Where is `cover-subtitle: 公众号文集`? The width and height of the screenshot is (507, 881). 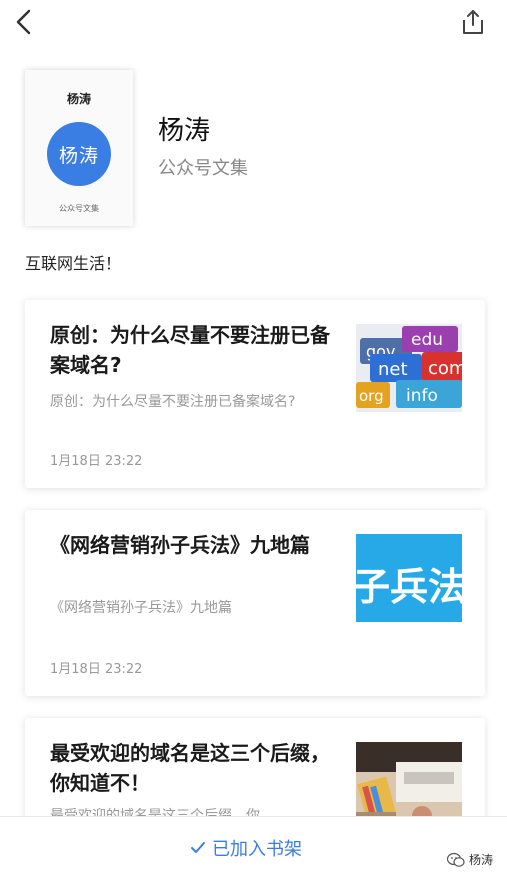
cover-subtitle: 公众号文集 is located at coordinates (79, 208).